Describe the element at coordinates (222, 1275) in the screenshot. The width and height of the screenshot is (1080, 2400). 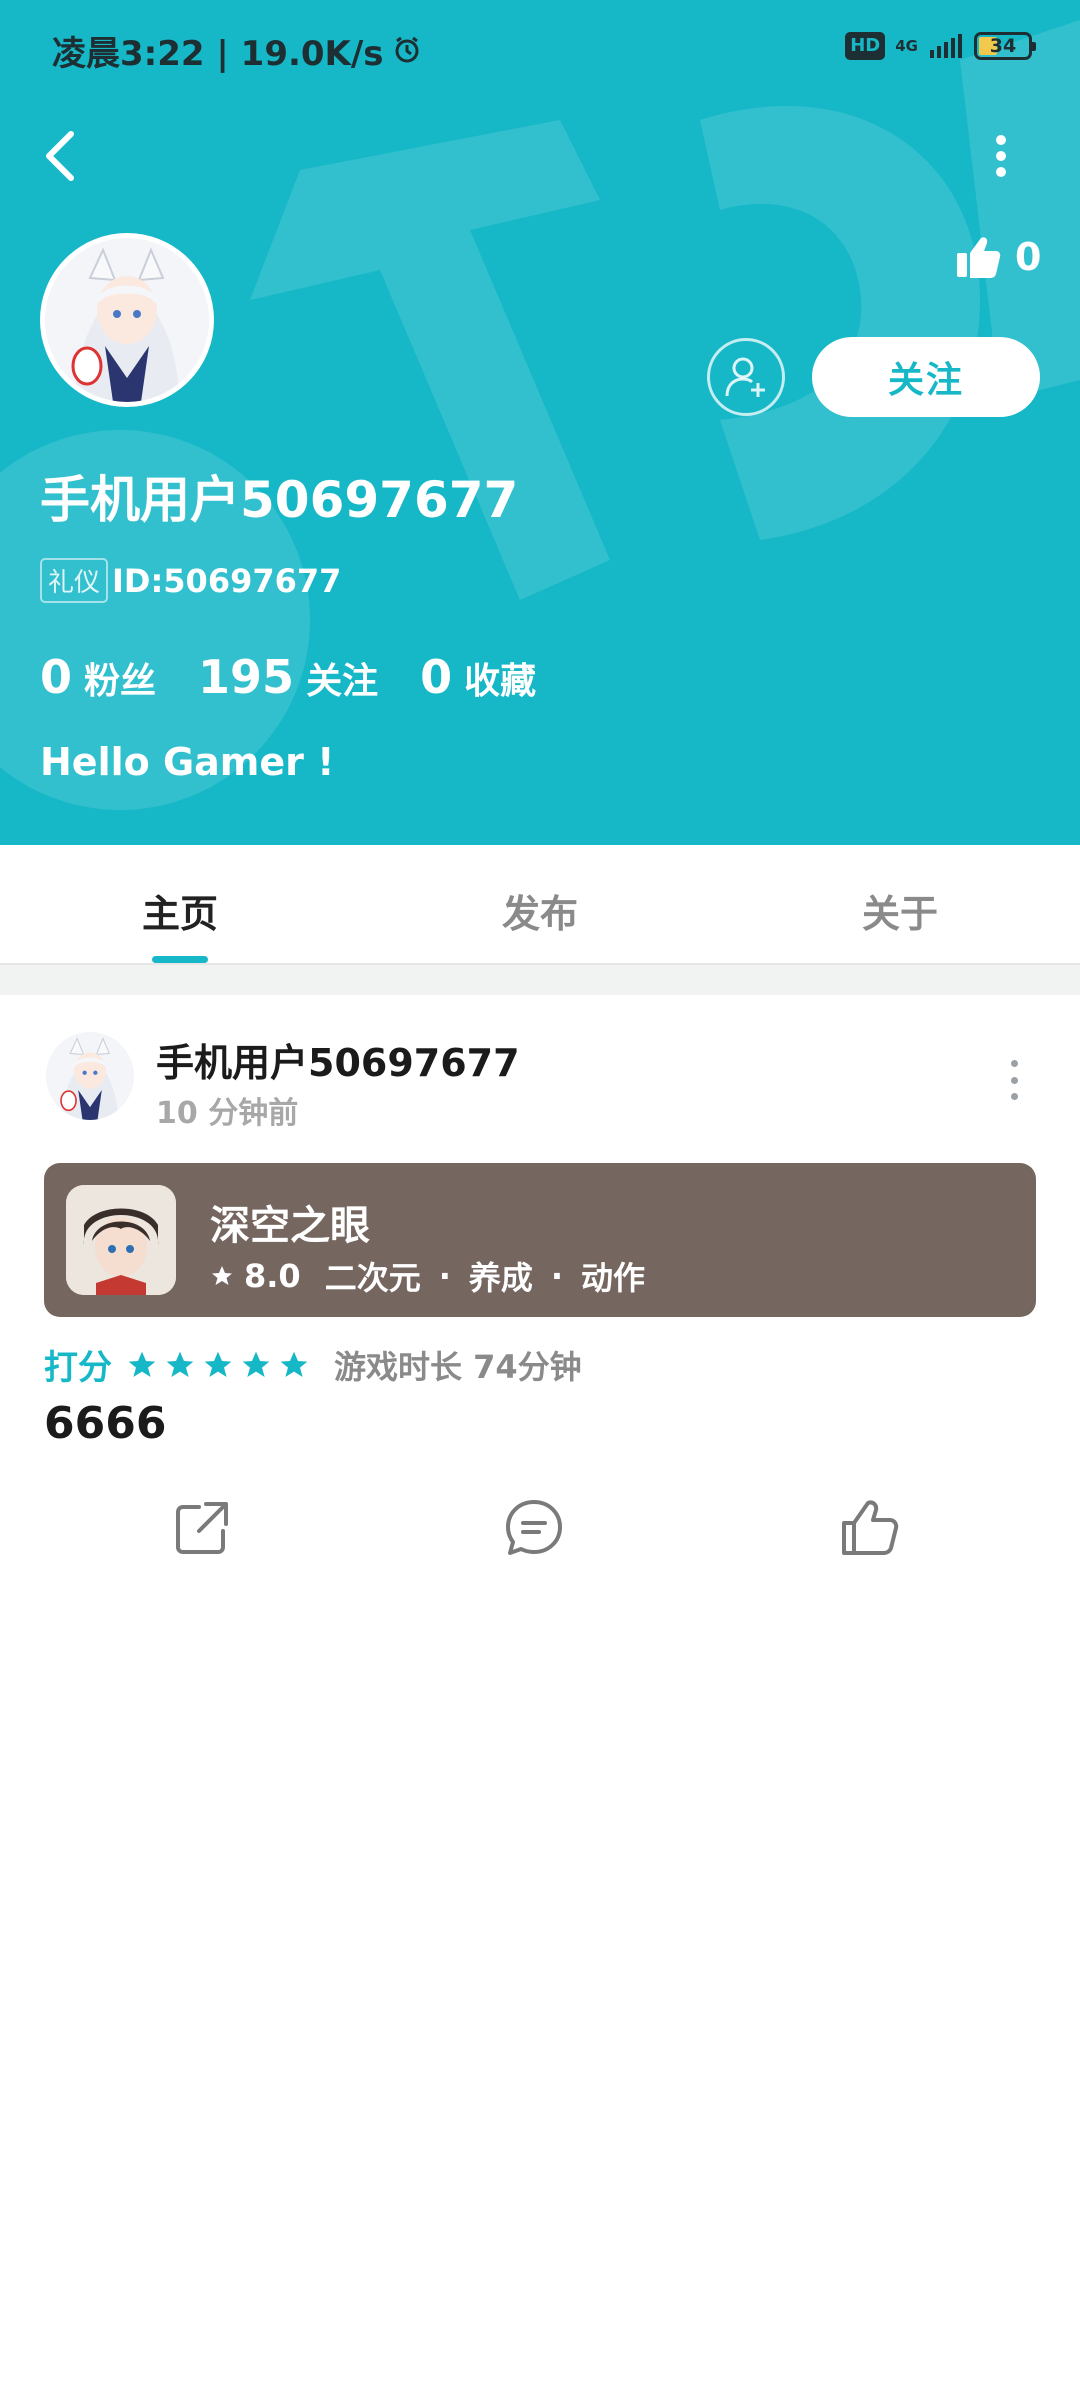
I see `star-icon` at that location.